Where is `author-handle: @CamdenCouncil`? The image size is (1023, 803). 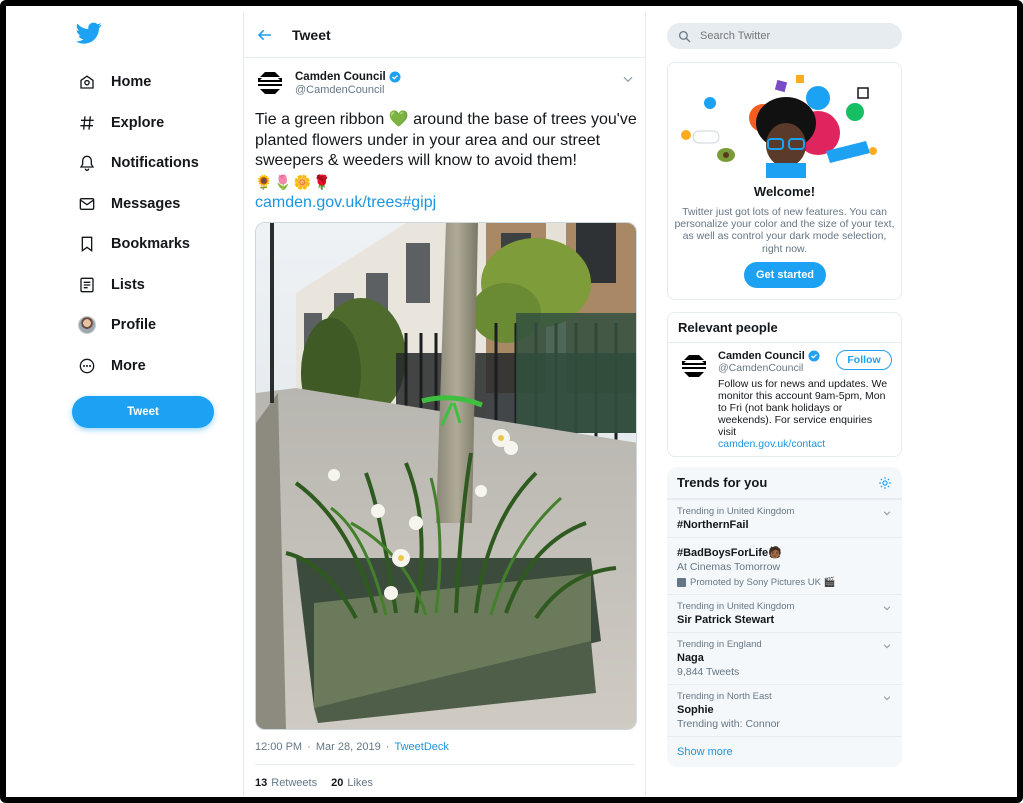
author-handle: @CamdenCouncil is located at coordinates (348, 90).